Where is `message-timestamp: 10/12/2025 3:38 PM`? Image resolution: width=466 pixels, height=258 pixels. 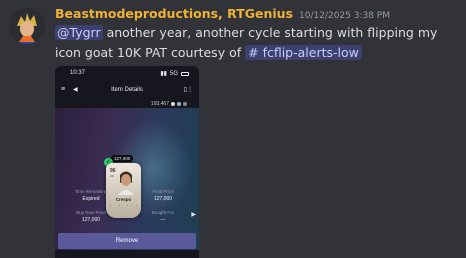
message-timestamp: 10/12/2025 3:38 PM is located at coordinates (344, 16).